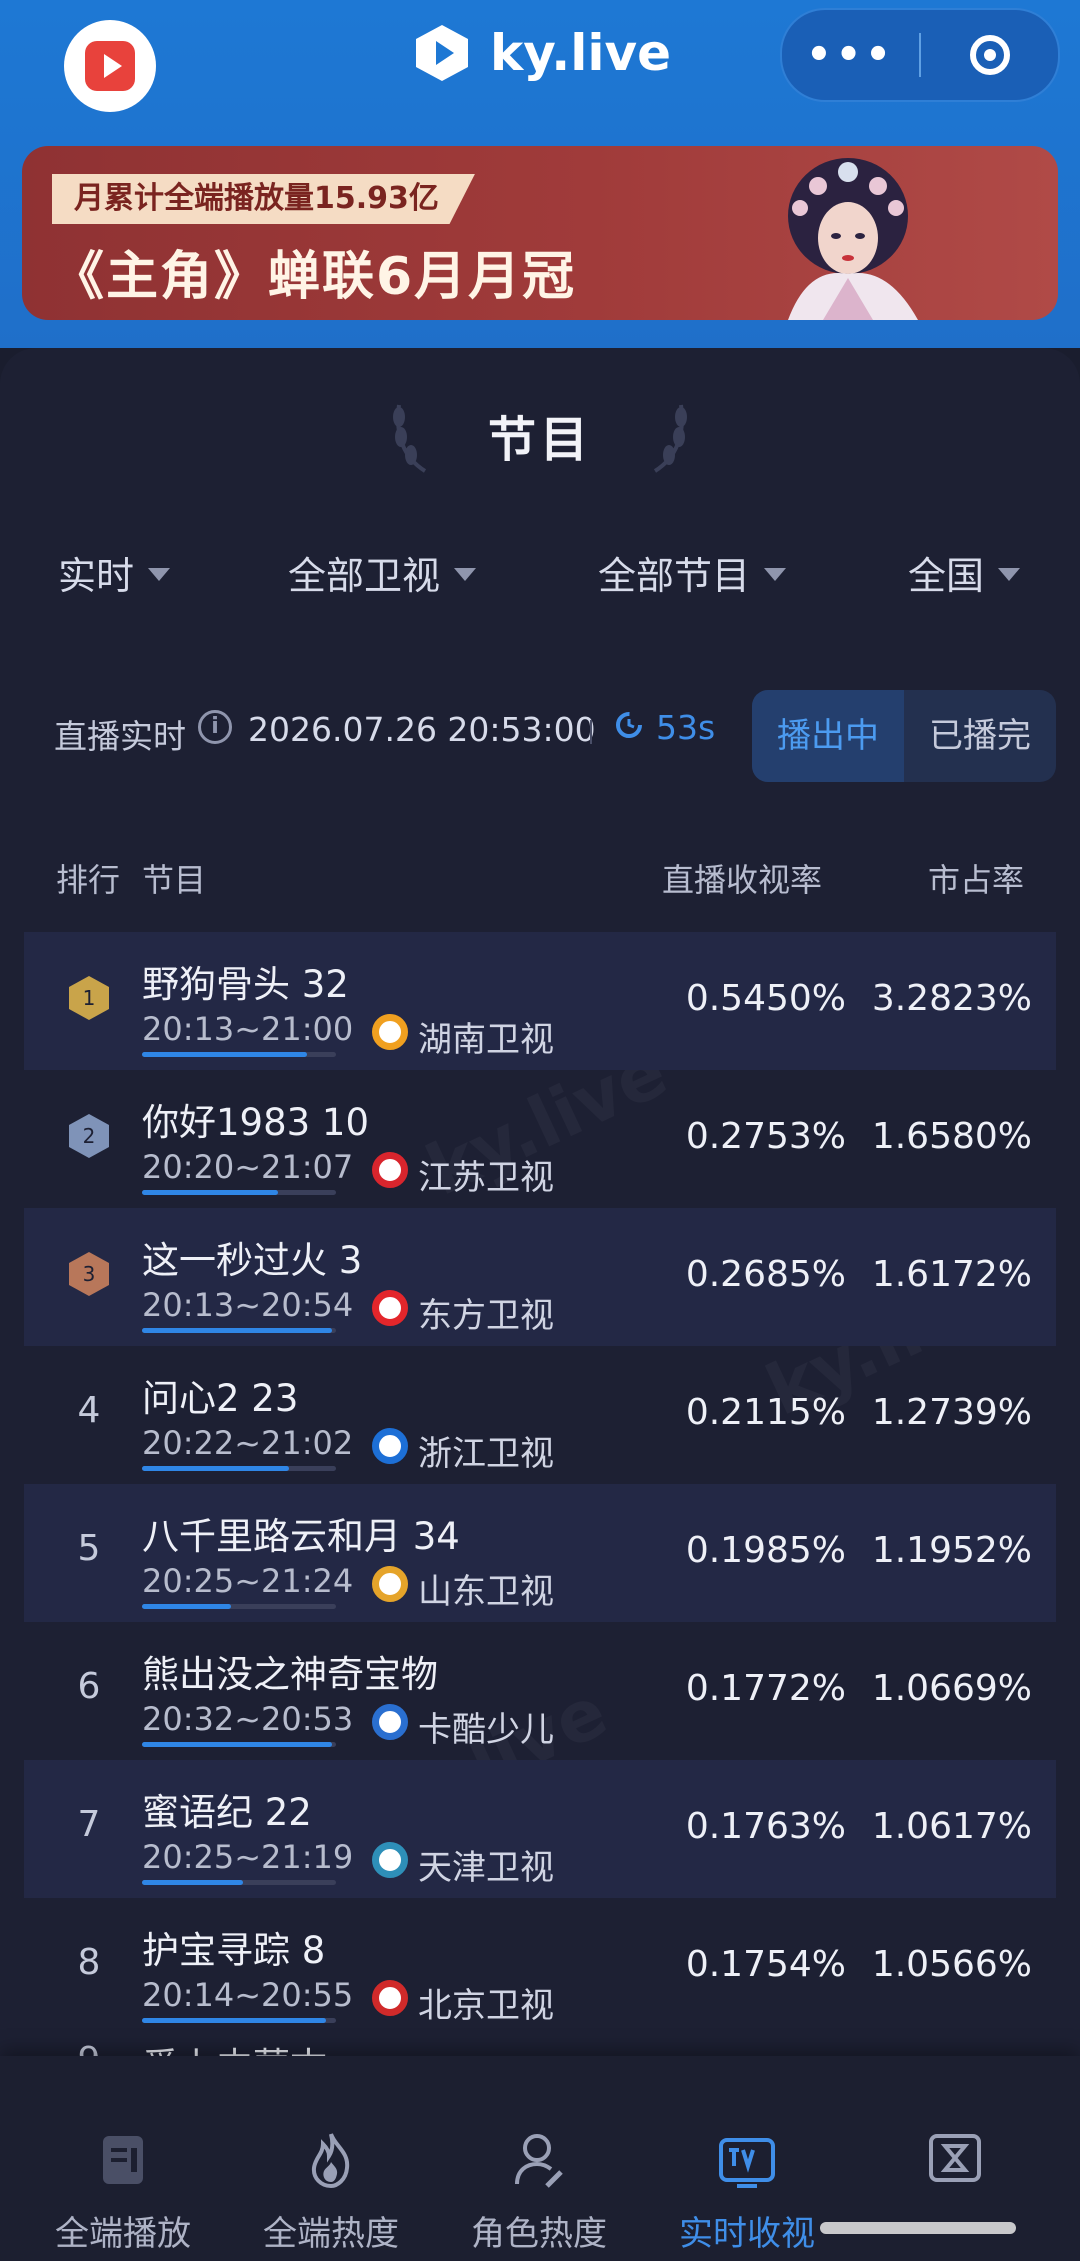 The height and width of the screenshot is (2261, 1080). Describe the element at coordinates (850, 55) in the screenshot. I see `more-menu-button: •••` at that location.